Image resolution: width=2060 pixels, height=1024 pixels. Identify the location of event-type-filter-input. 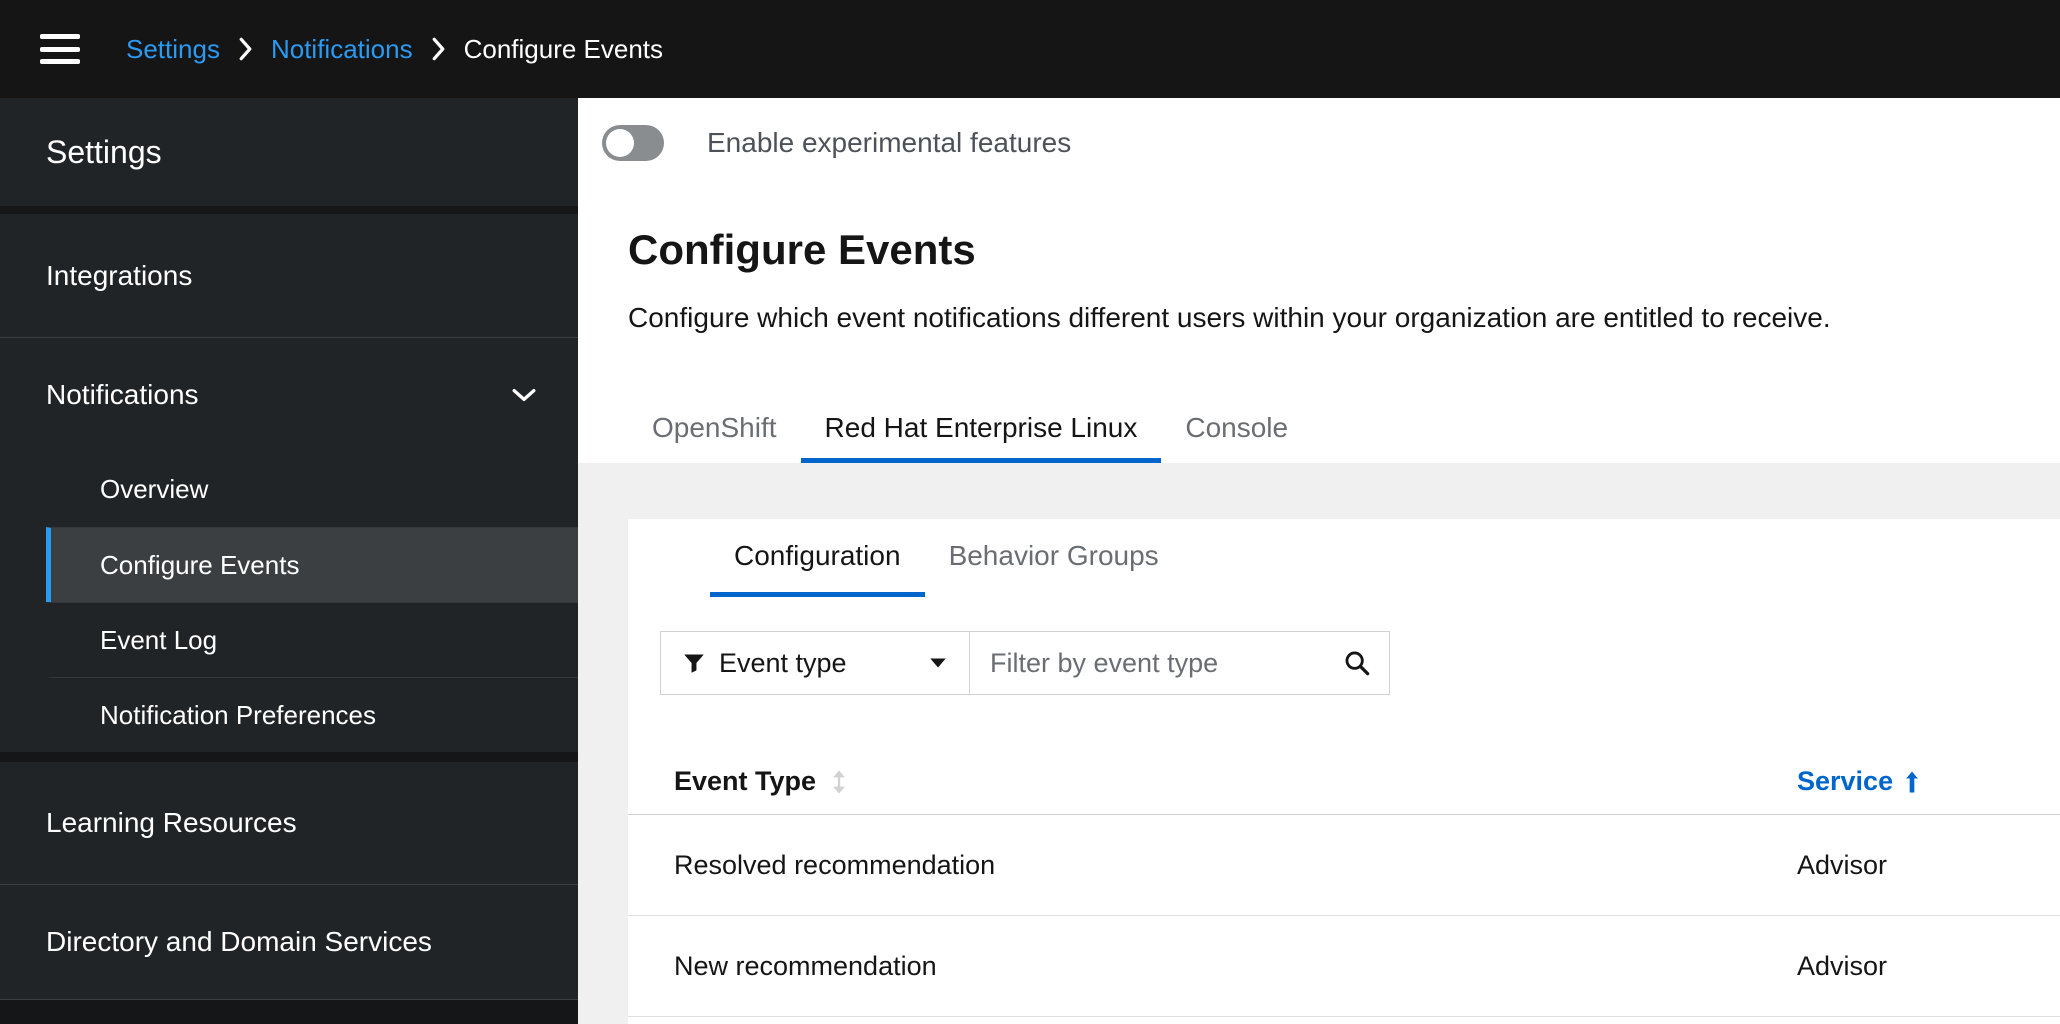
(1167, 663).